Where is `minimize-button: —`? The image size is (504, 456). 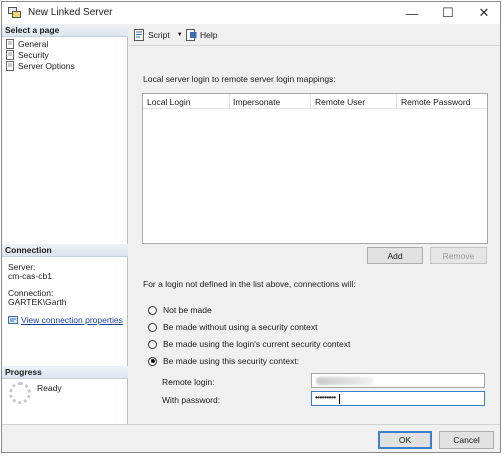
minimize-button: — is located at coordinates (412, 13).